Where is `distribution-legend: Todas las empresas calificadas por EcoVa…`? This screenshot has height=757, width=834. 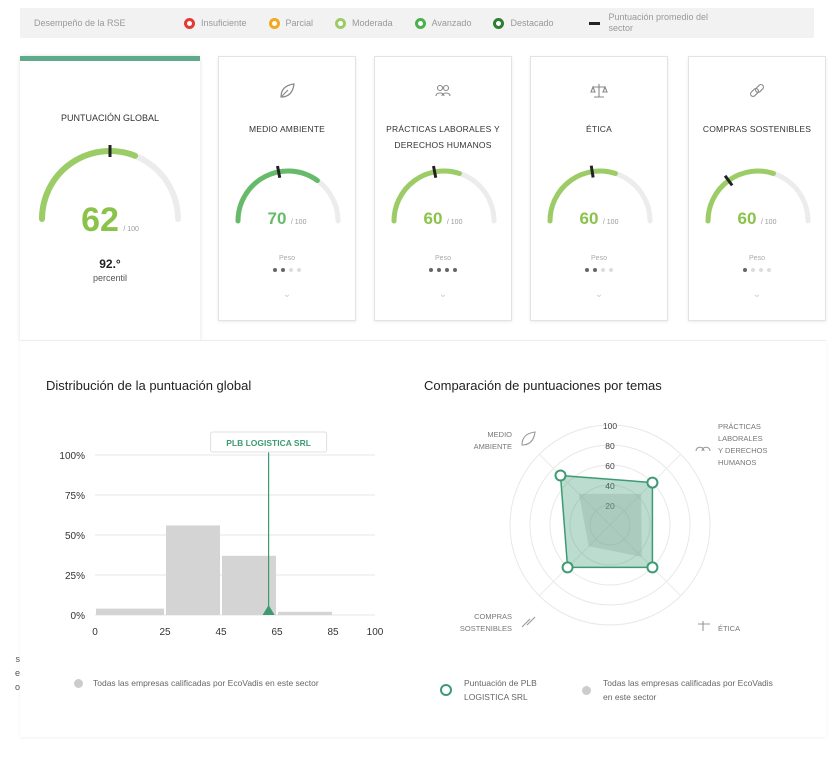
distribution-legend: Todas las empresas calificadas por EcoVa… is located at coordinates (196, 683).